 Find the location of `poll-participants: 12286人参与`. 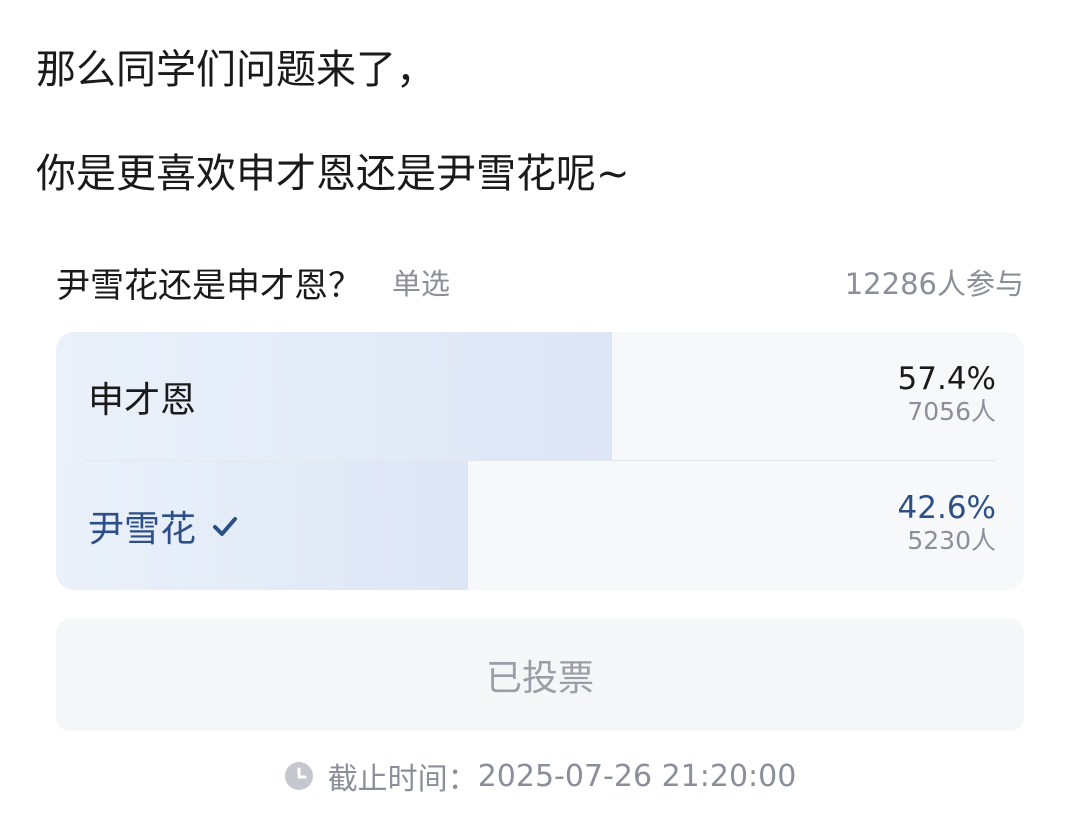

poll-participants: 12286人参与 is located at coordinates (934, 284).